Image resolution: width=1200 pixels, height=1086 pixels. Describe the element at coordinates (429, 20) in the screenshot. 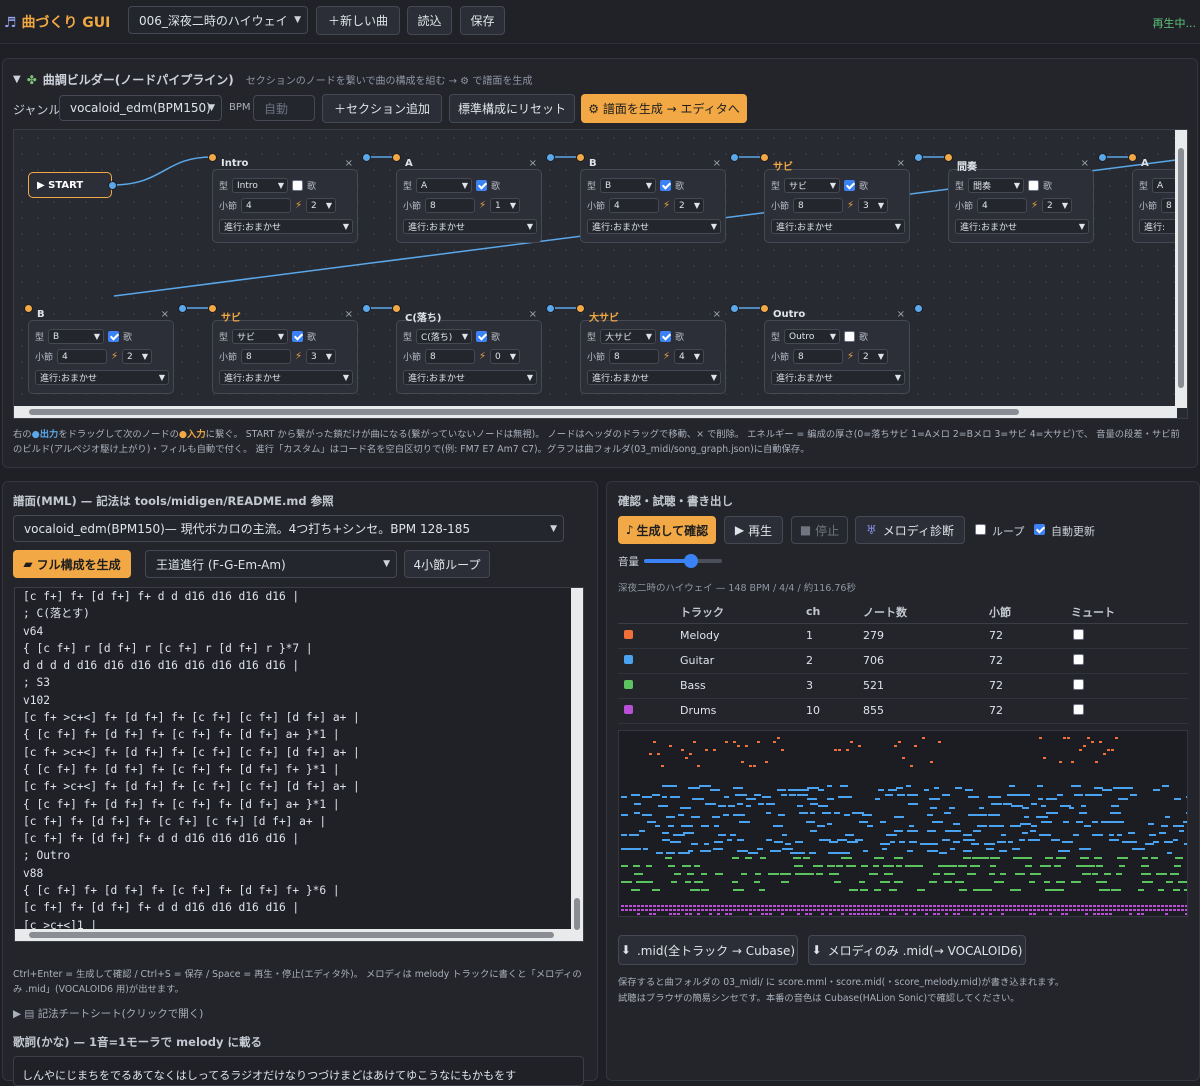

I see `load-button: 読込` at that location.